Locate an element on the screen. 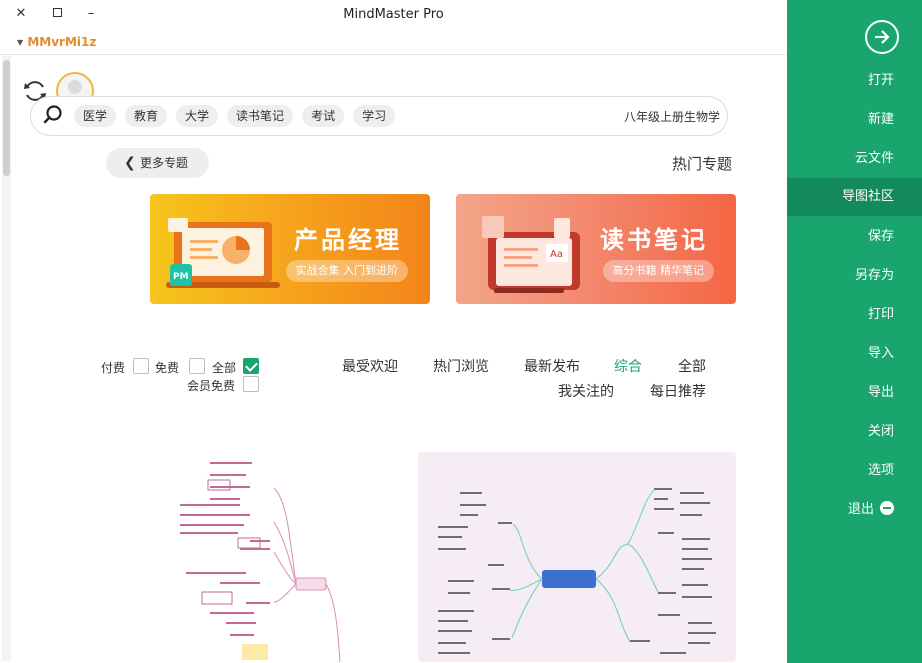  user-account-menu: ▼ MMvrMi1z is located at coordinates (55, 42).